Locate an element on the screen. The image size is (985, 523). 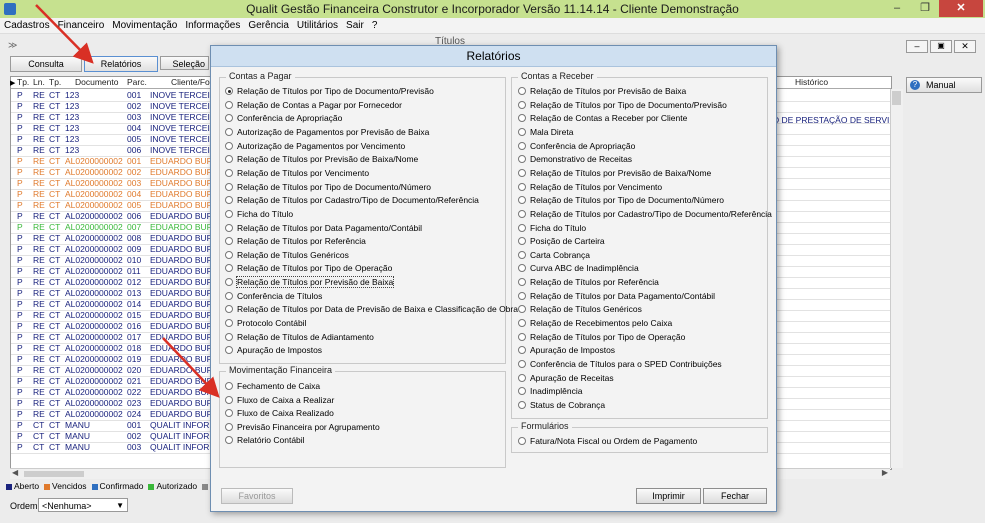
report-option-movimentacao: Fluxo de Caixa a Realizar is located at coordinates (279, 400).